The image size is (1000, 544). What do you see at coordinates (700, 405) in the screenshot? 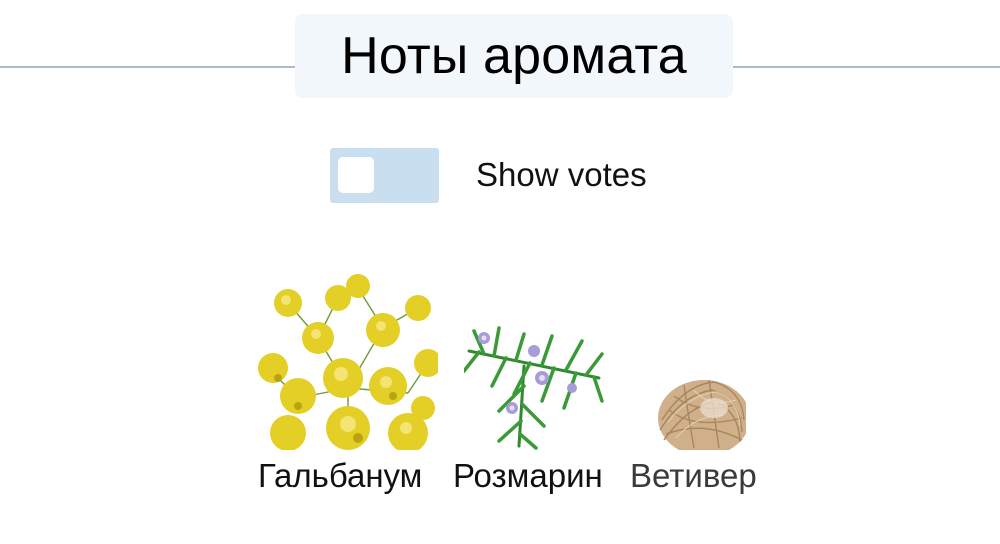
I see `vetiver-root-icon` at bounding box center [700, 405].